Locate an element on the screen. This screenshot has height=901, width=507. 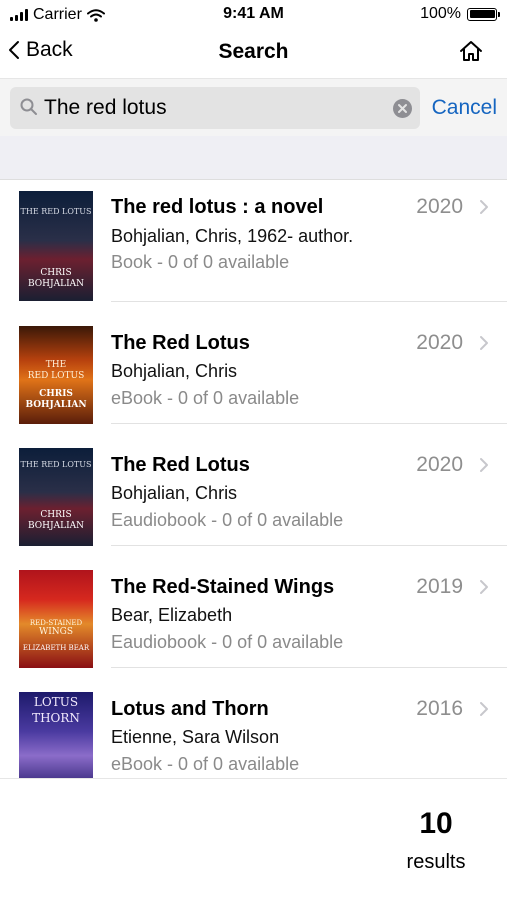
navigation-bar: Back Search is located at coordinates (253, 53).